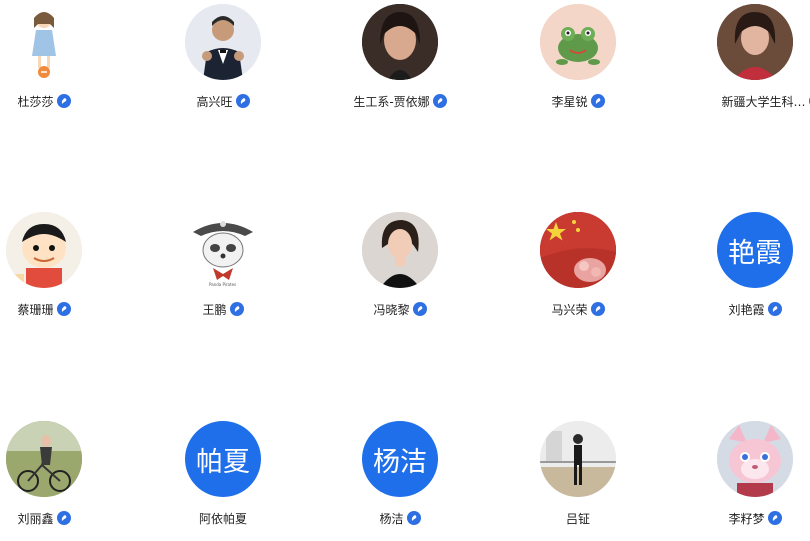 The width and height of the screenshot is (810, 541). I want to click on name-row: 蔡珊珊, so click(59, 309).